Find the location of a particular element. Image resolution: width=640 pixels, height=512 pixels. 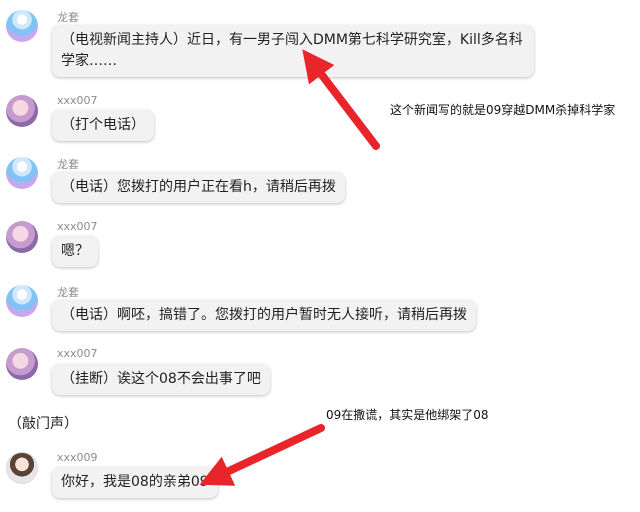

sender-name: xxx009 is located at coordinates (77, 457).